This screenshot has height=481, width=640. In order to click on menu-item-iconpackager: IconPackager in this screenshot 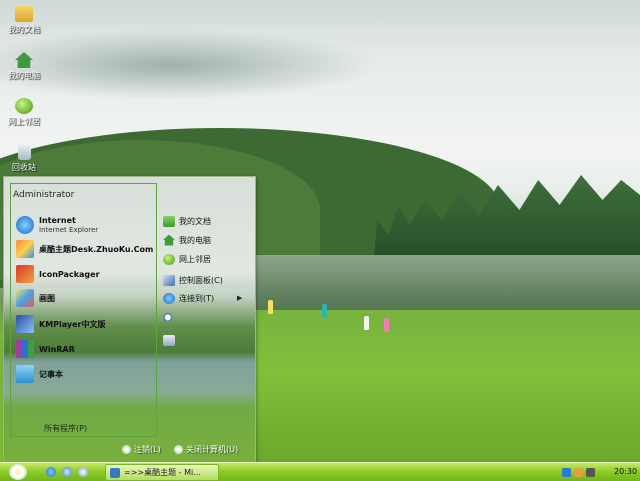, I will do `click(58, 274)`.